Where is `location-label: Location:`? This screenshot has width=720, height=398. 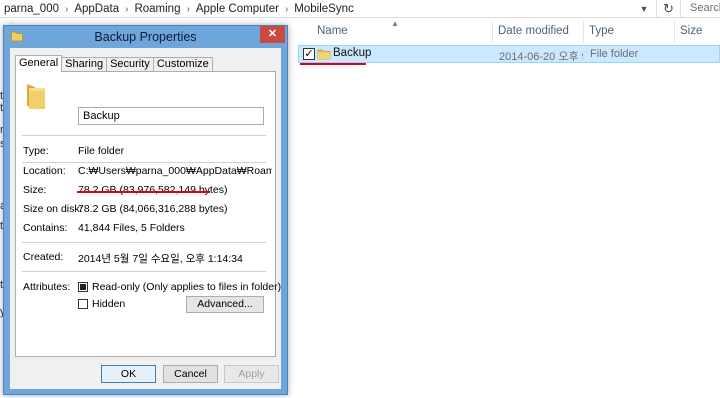 location-label: Location: is located at coordinates (44, 171).